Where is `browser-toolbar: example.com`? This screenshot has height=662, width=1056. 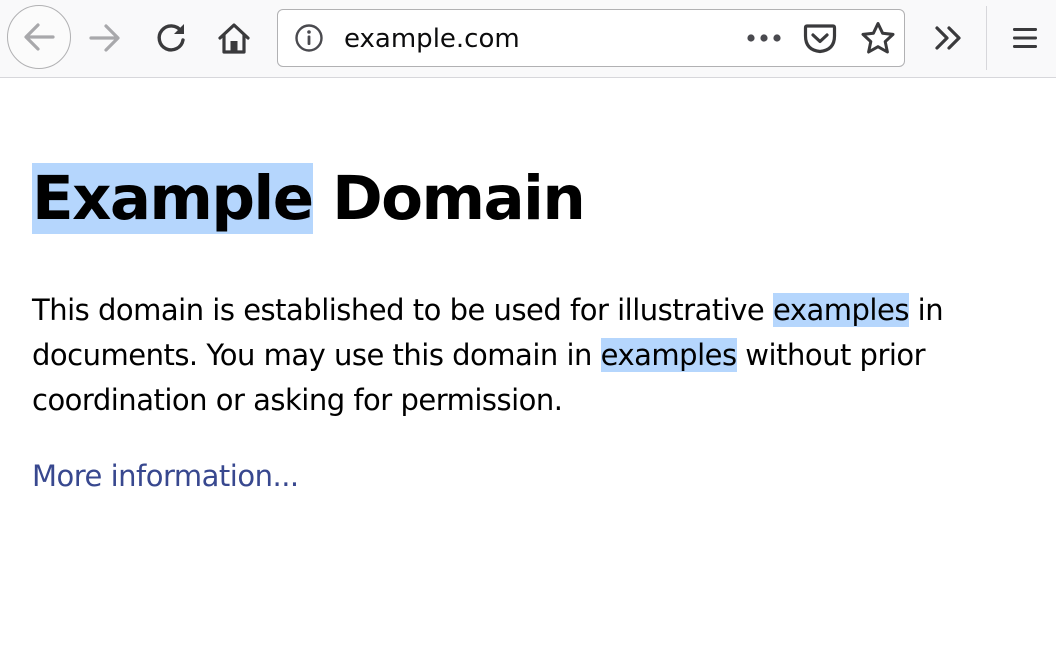
browser-toolbar: example.com is located at coordinates (528, 39).